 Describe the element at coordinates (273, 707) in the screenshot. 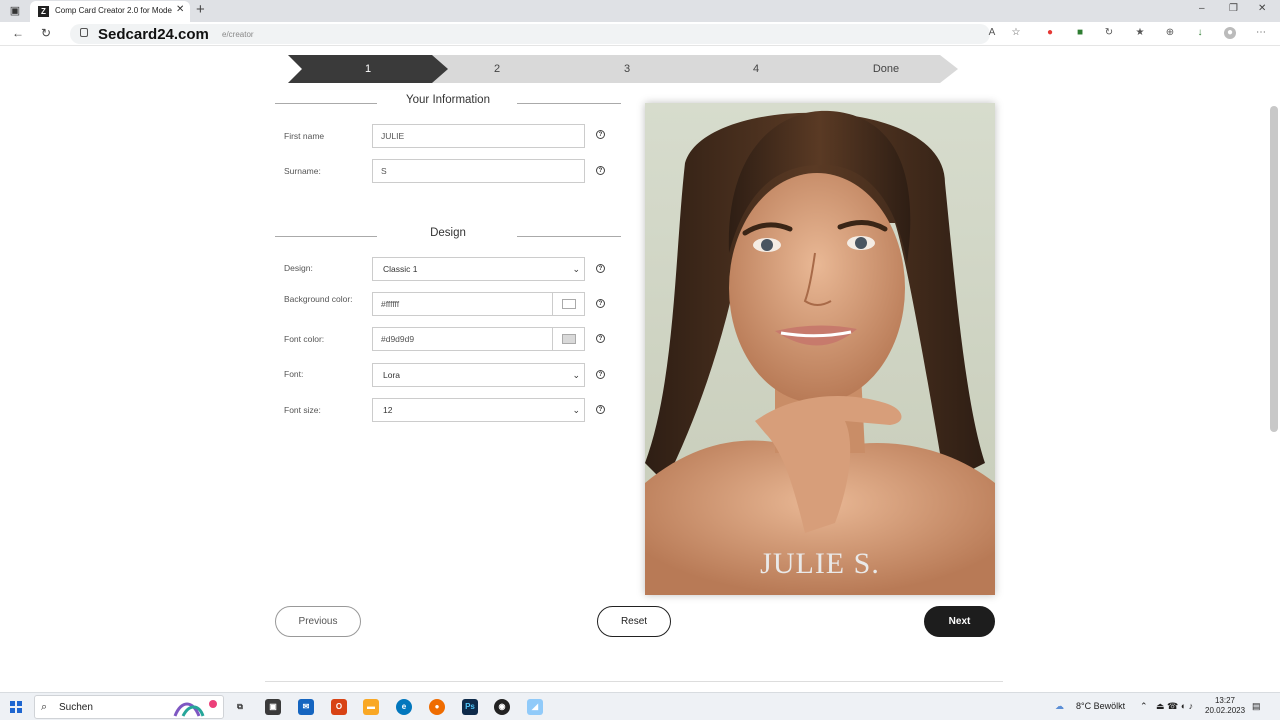

I see `store-icon: ▣` at that location.